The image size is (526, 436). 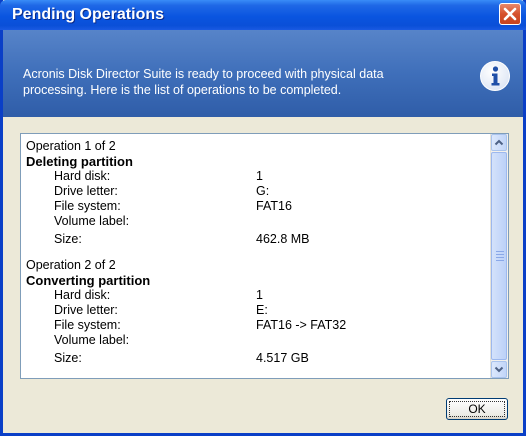 I want to click on field-row: Size: 462.8 MB, so click(x=258, y=239).